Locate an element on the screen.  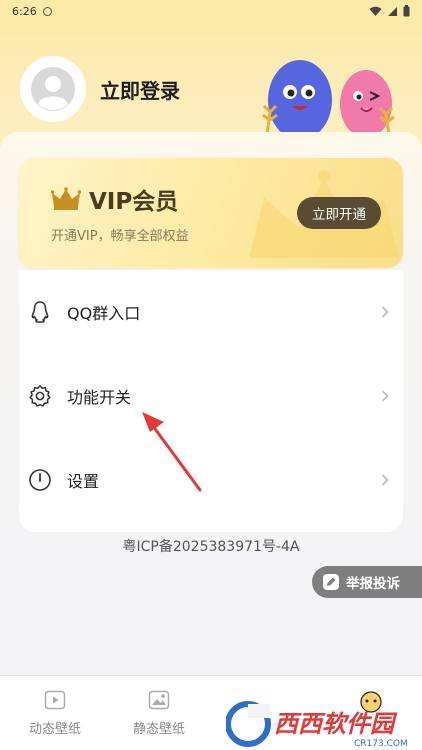
watermark-logo: 西西软件园 CR173.COM is located at coordinates (317, 720).